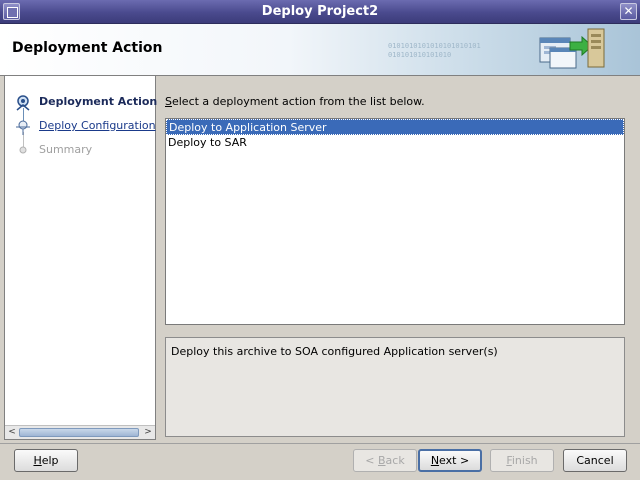 The image size is (640, 480). Describe the element at coordinates (66, 149) in the screenshot. I see `nav-step-label: Summary` at that location.